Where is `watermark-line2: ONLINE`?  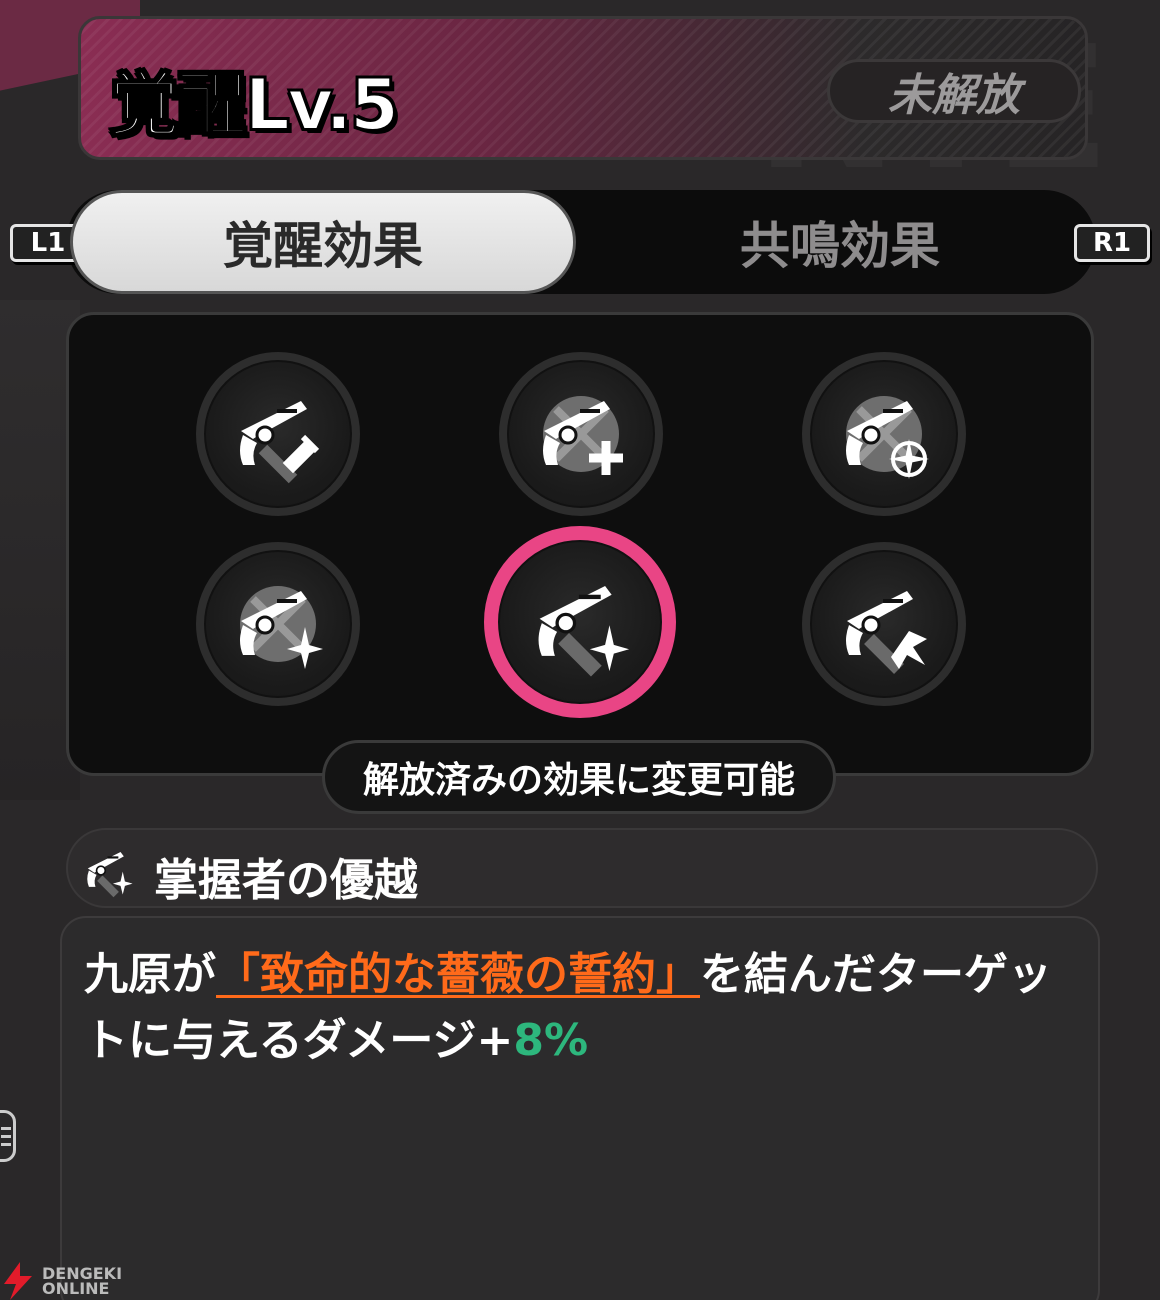 watermark-line2: ONLINE is located at coordinates (76, 1288).